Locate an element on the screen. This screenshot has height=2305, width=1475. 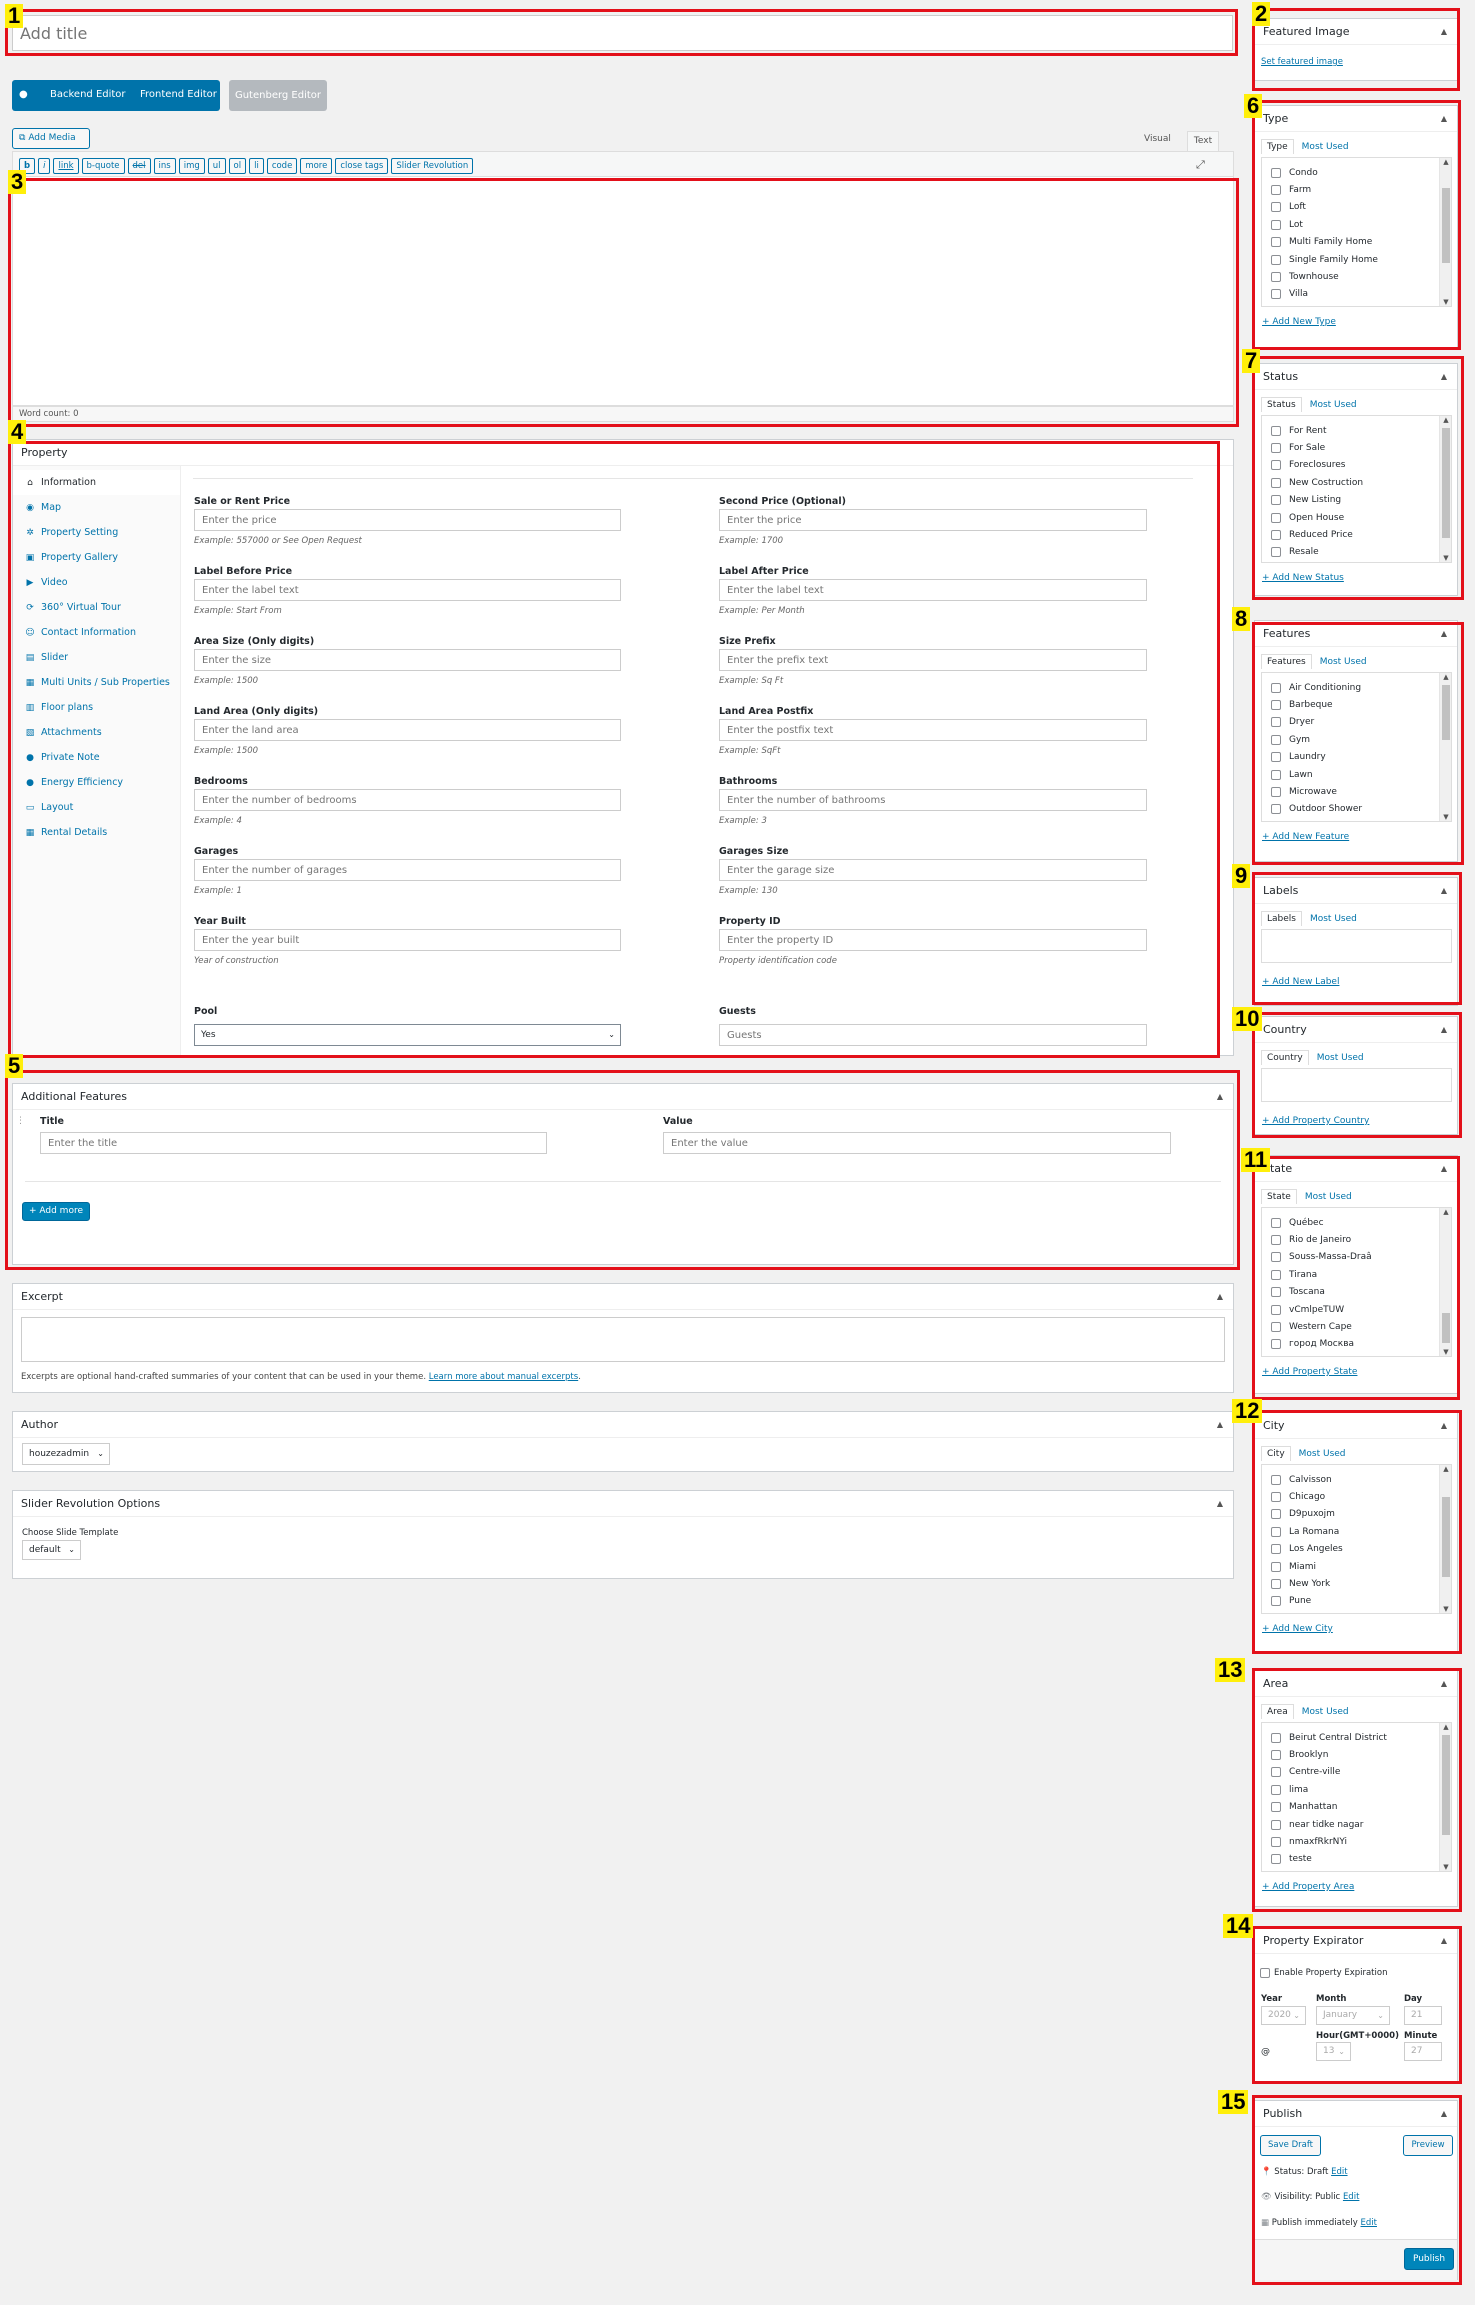
city-add-new-link: + Add New City is located at coordinates (1297, 1629).